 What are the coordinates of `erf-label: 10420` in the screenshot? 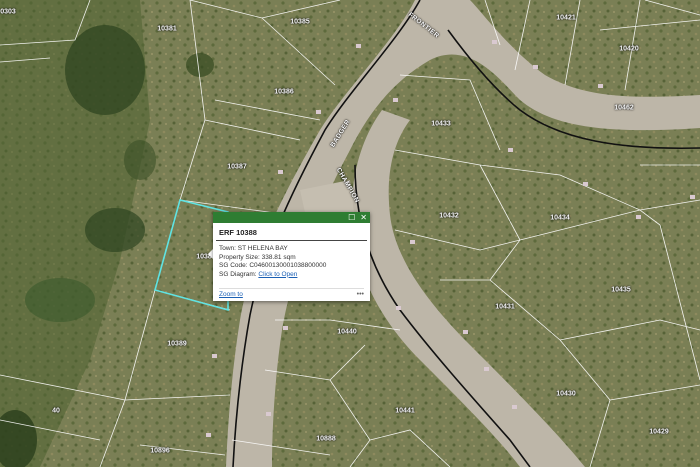 It's located at (629, 49).